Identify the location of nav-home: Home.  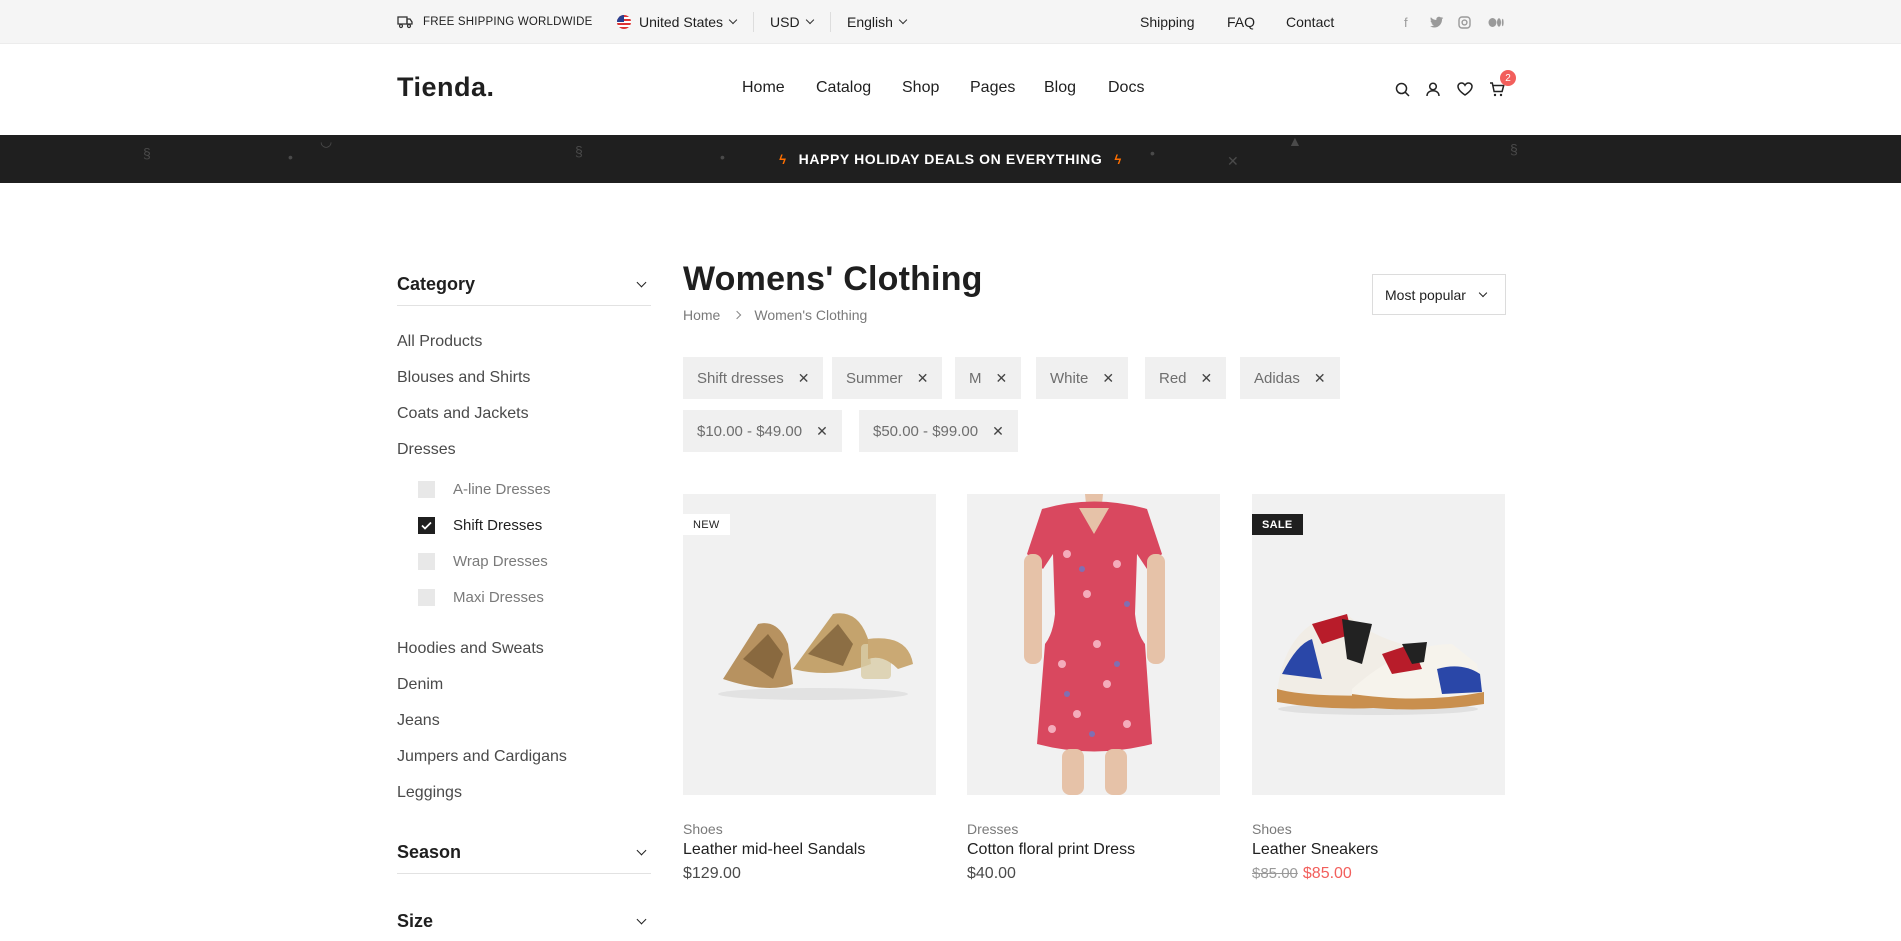
(763, 88).